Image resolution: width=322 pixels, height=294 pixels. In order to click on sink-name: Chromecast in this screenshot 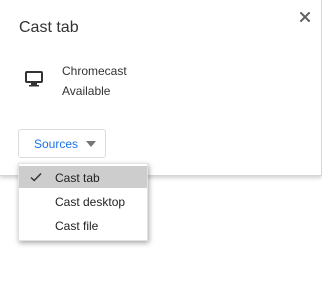, I will do `click(94, 71)`.